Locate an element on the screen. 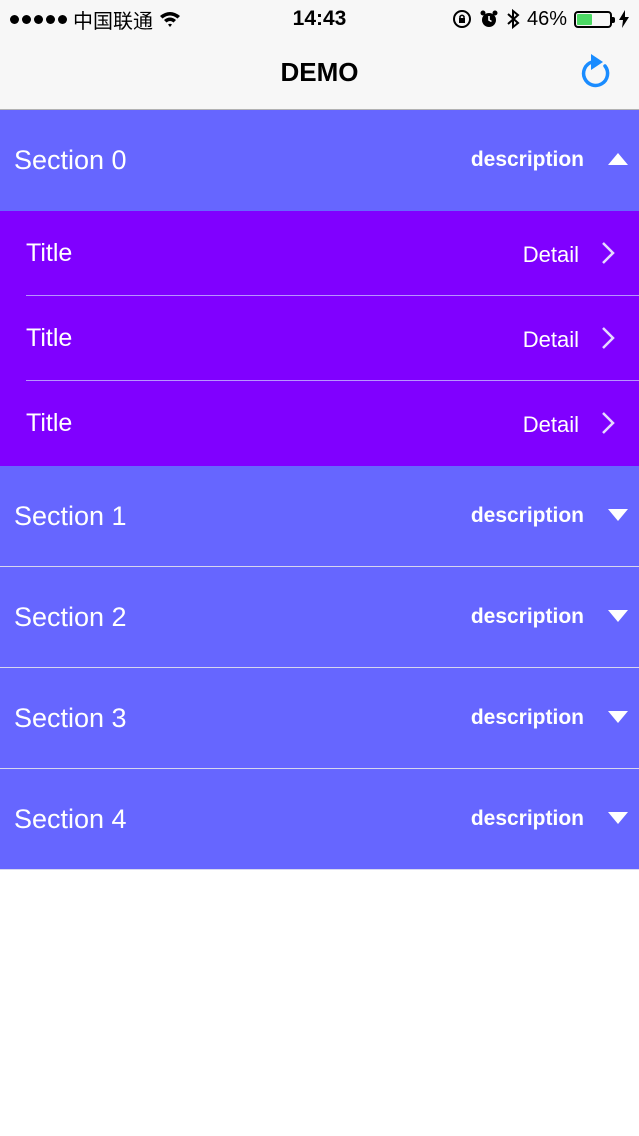 The height and width of the screenshot is (1136, 639). section-title: Section 4 is located at coordinates (70, 819).